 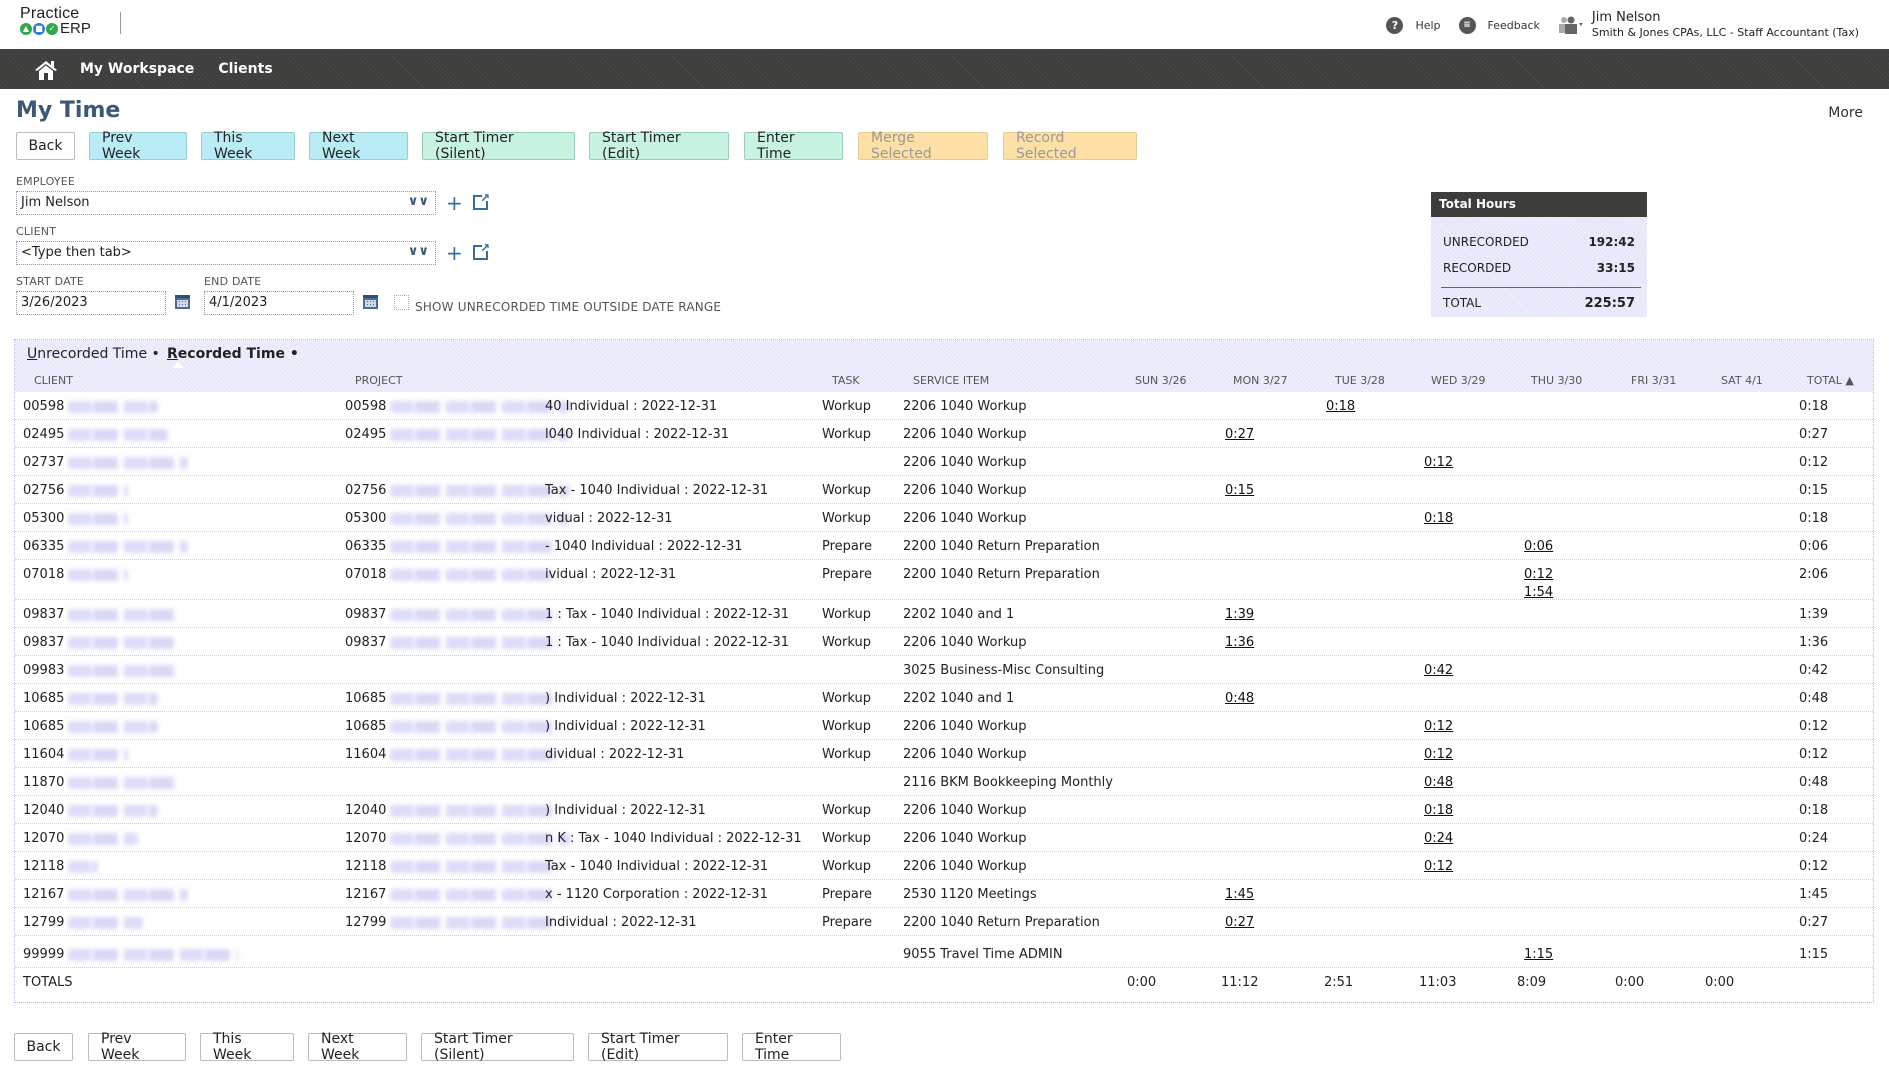 I want to click on day-time-cell-mon: 0:15, so click(x=1239, y=490).